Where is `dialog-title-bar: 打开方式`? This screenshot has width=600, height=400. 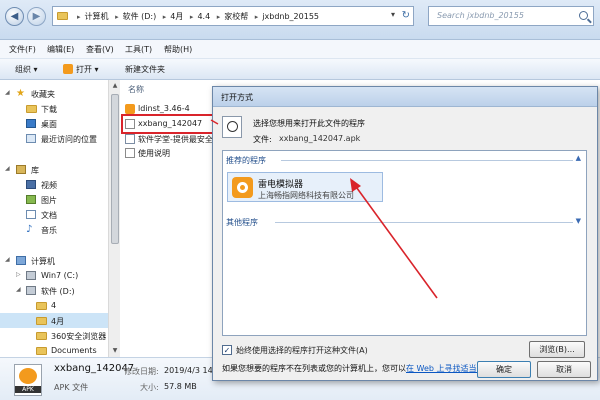
dialog-title-bar: 打开方式 is located at coordinates (405, 97).